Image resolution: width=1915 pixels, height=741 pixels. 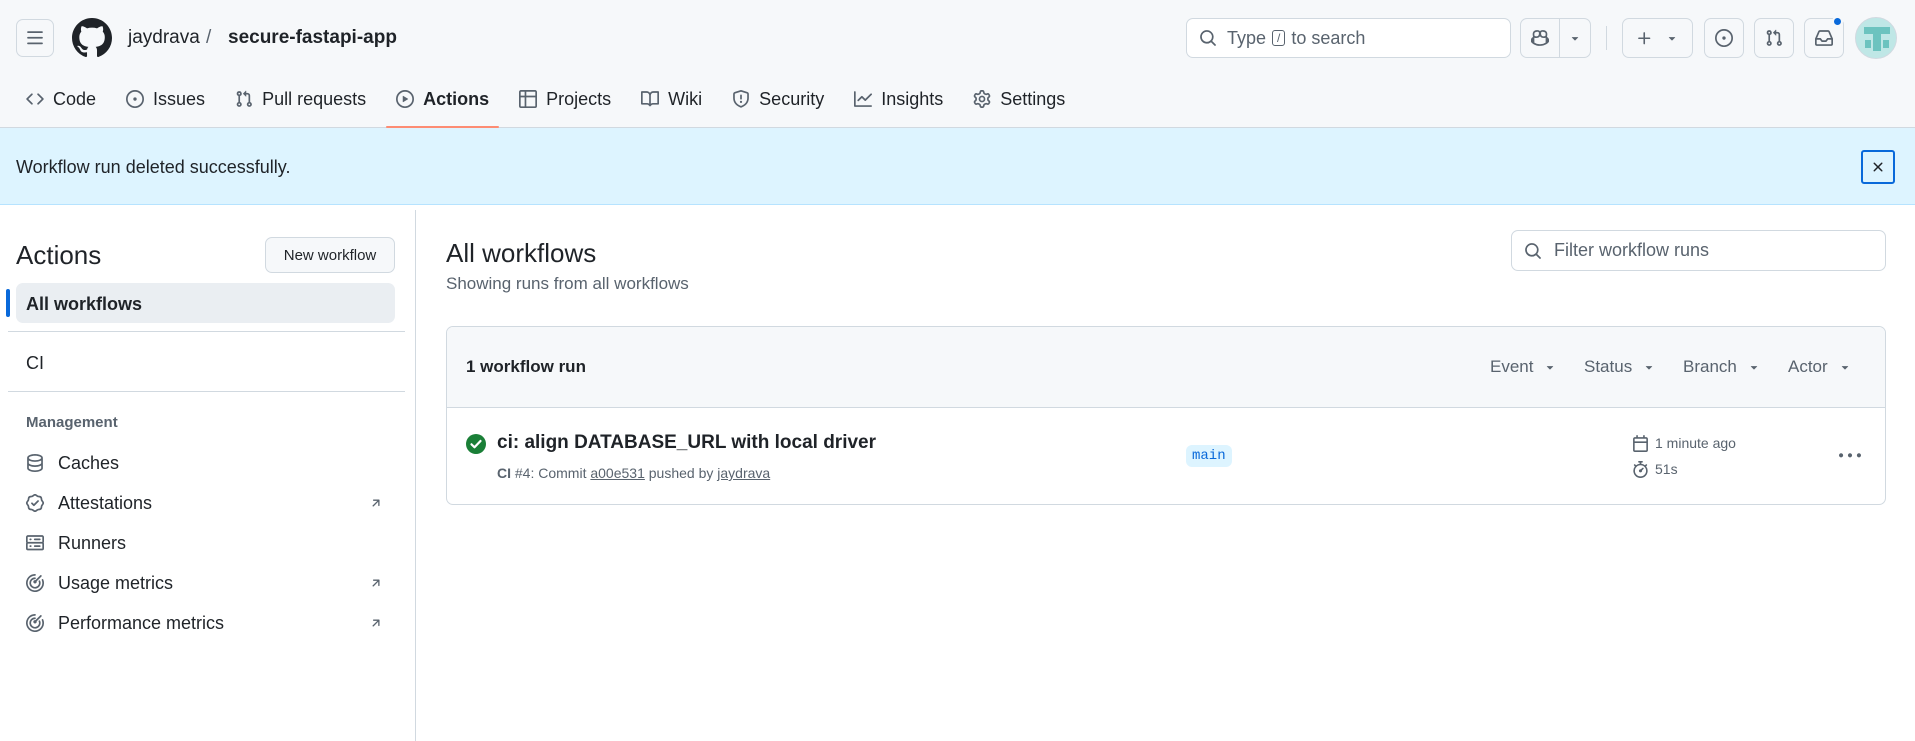 I want to click on branch-filter-dropdown: Branch, so click(x=1722, y=367).